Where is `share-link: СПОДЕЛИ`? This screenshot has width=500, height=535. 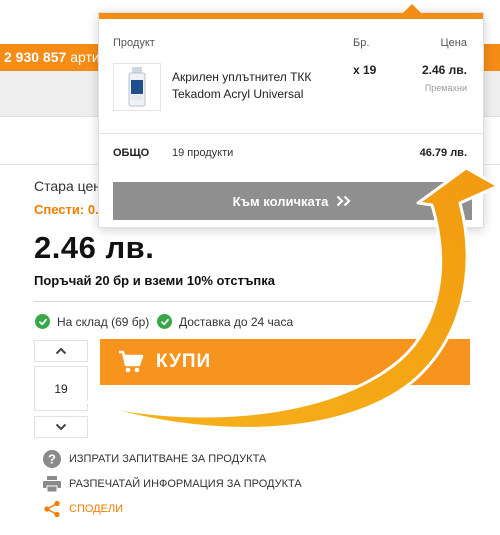 share-link: СПОДЕЛИ is located at coordinates (82, 509).